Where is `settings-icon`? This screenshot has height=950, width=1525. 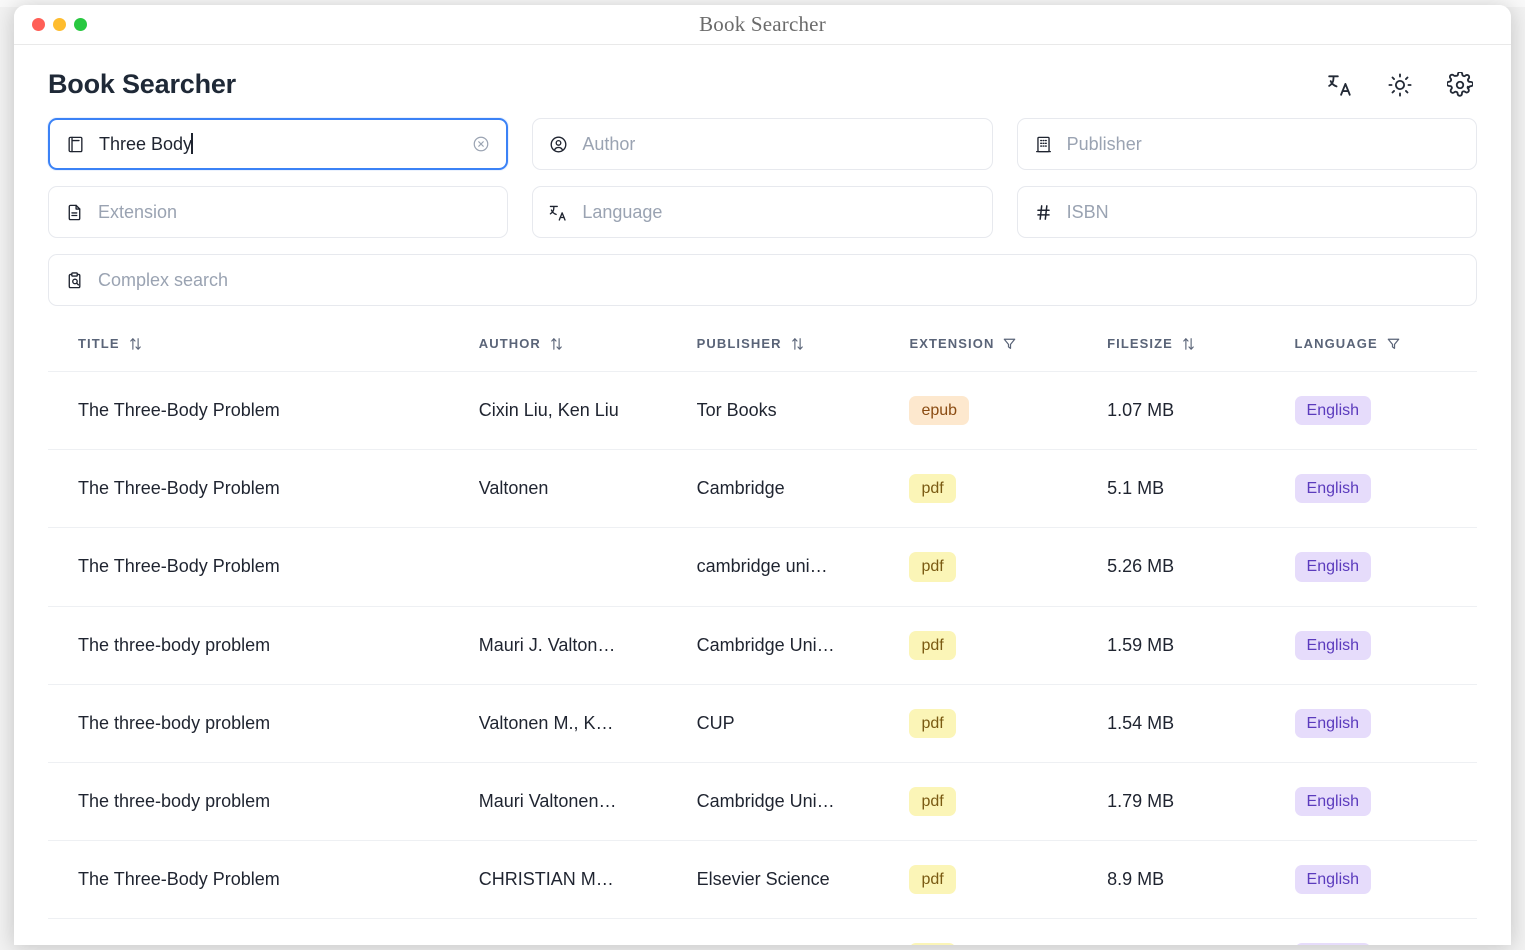
settings-icon is located at coordinates (1460, 84).